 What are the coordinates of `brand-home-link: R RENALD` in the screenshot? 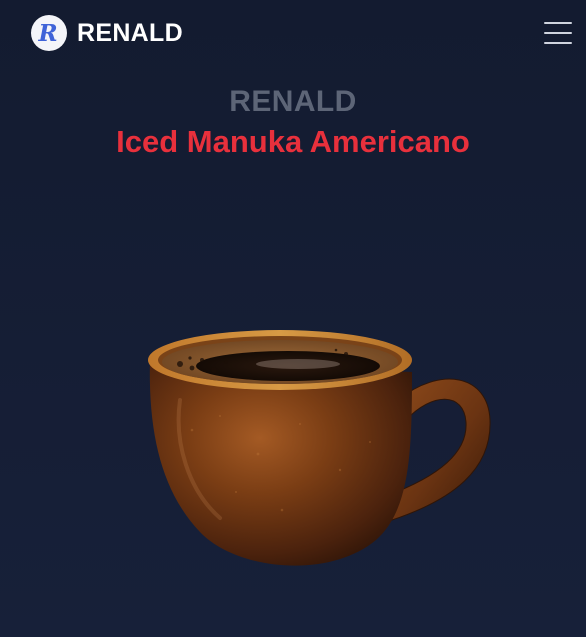 It's located at (107, 33).